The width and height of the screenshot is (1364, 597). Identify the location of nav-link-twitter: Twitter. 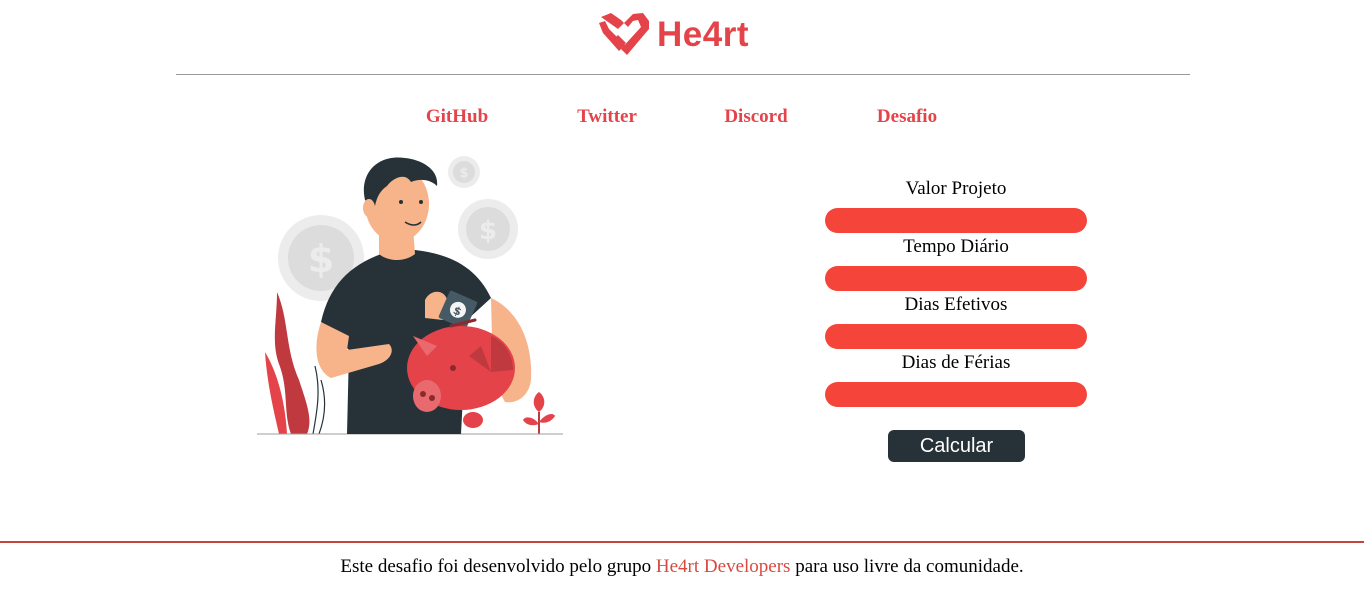
(607, 117).